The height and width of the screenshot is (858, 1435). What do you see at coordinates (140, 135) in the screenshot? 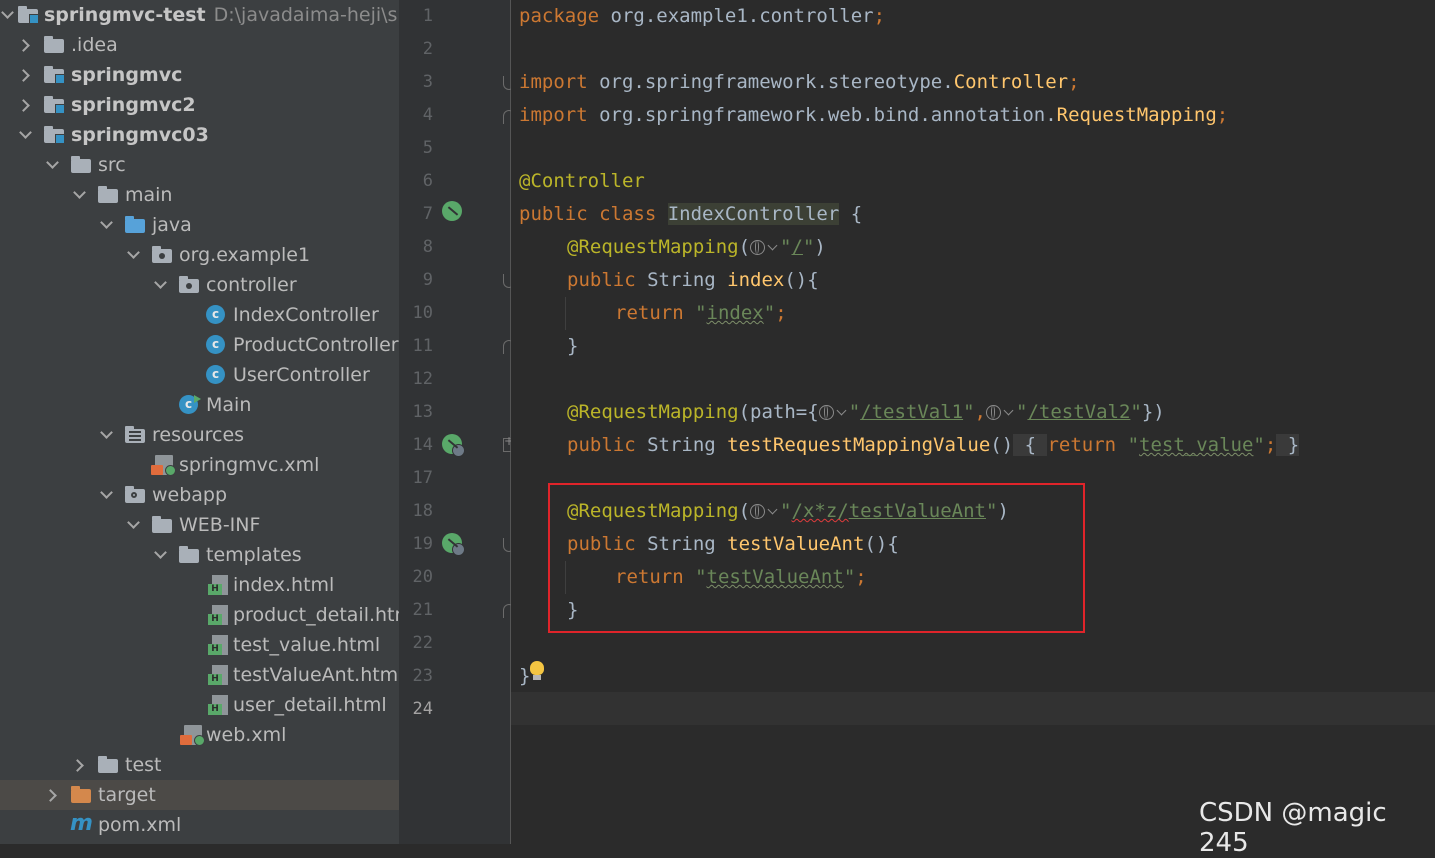
I see `tree-item-label: springmvc03` at bounding box center [140, 135].